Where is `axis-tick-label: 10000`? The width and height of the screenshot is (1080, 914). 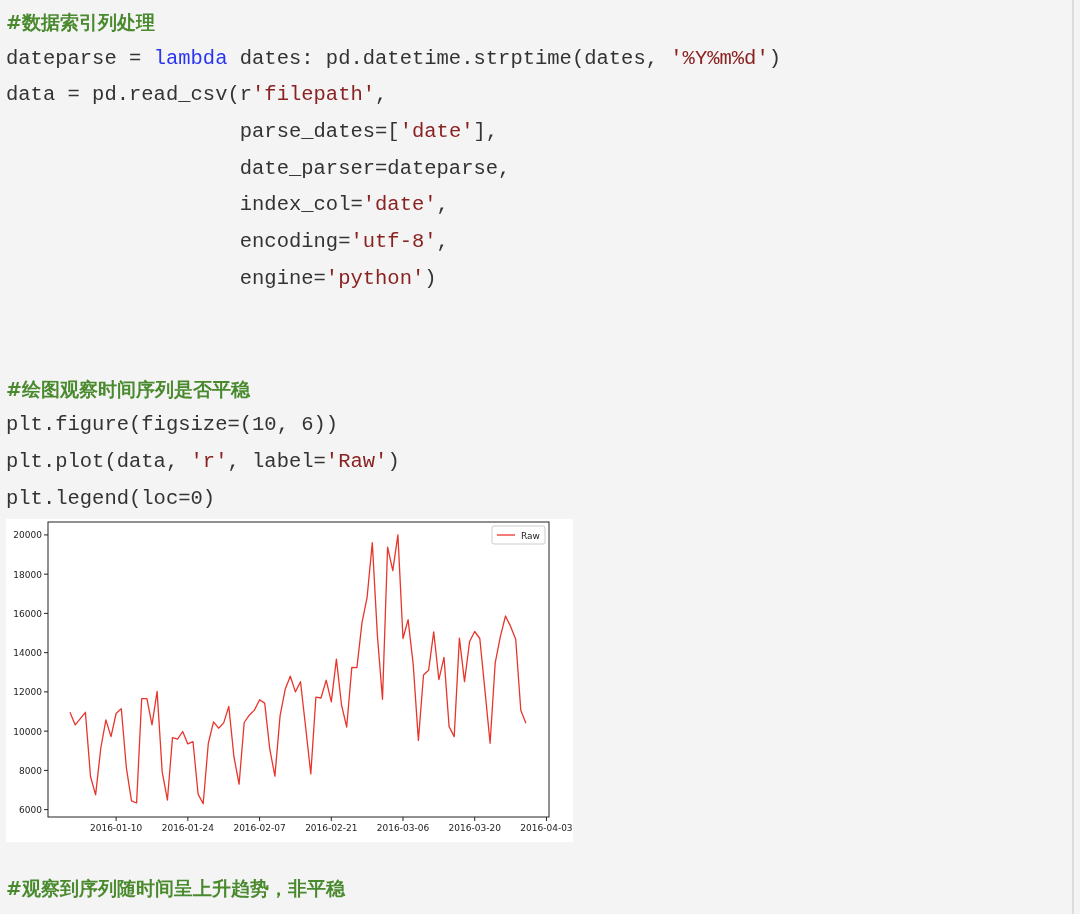
axis-tick-label: 10000 is located at coordinates (27, 731).